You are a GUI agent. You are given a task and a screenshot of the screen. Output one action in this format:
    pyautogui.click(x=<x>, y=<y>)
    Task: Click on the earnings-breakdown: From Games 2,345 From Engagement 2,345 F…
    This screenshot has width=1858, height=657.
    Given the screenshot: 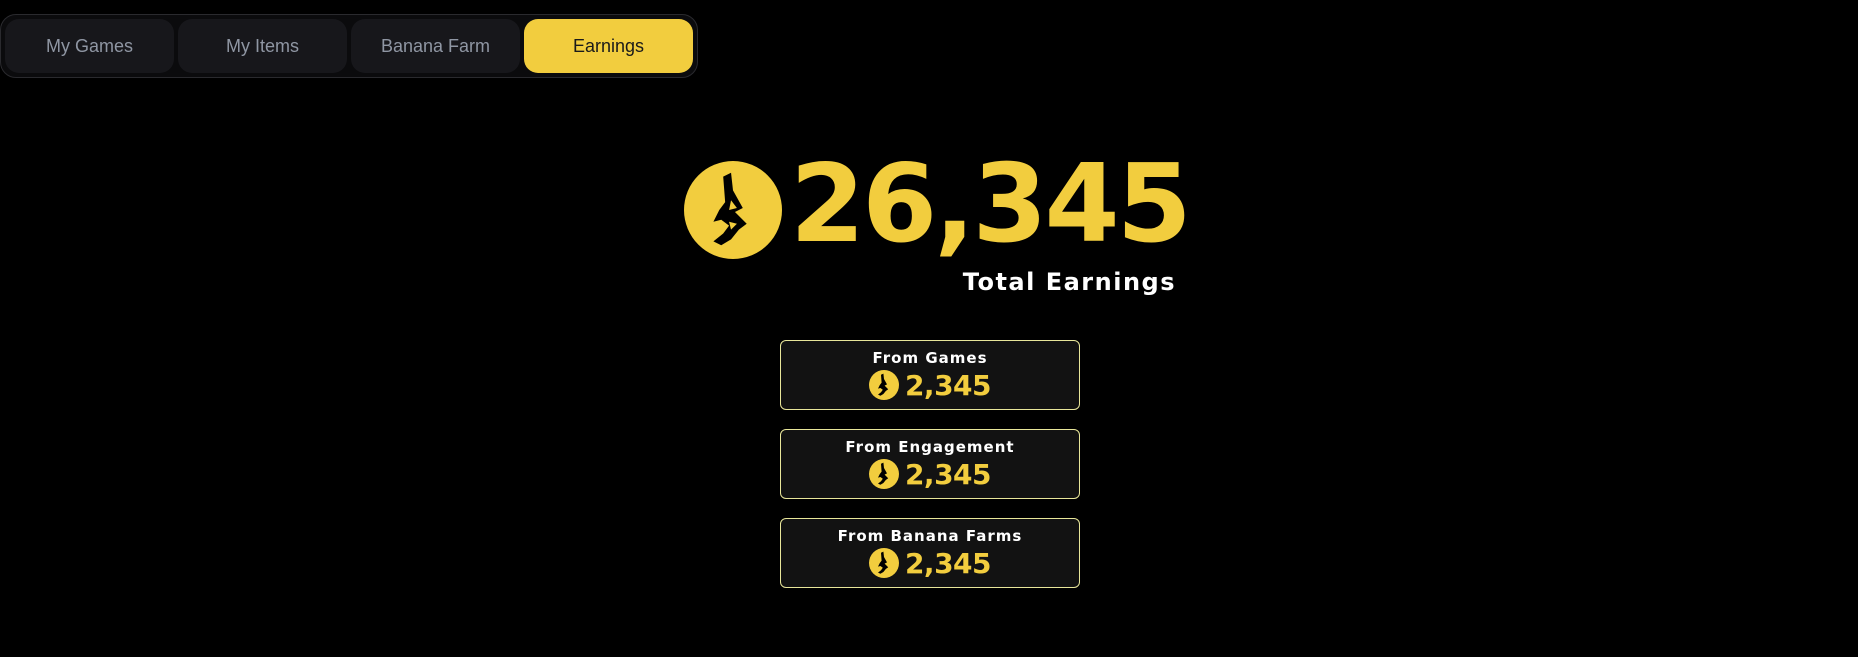 What is the action you would take?
    pyautogui.click(x=930, y=473)
    